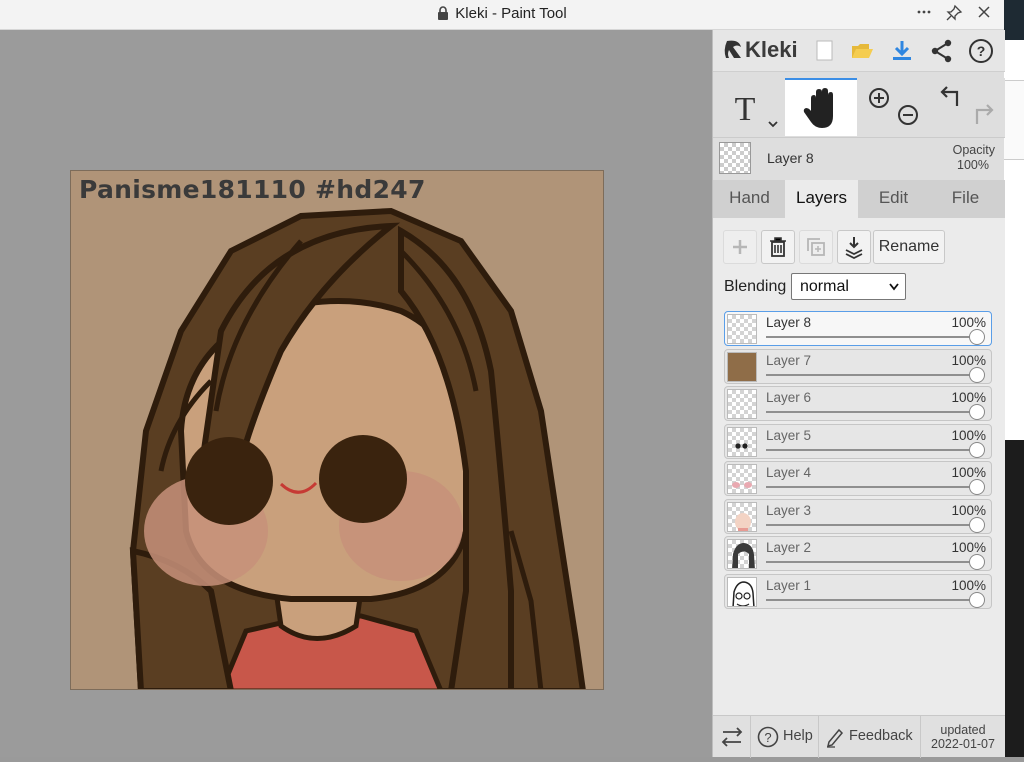 This screenshot has width=1024, height=762. What do you see at coordinates (858, 553) in the screenshot?
I see `layer-row-2: Layer 2 100%` at bounding box center [858, 553].